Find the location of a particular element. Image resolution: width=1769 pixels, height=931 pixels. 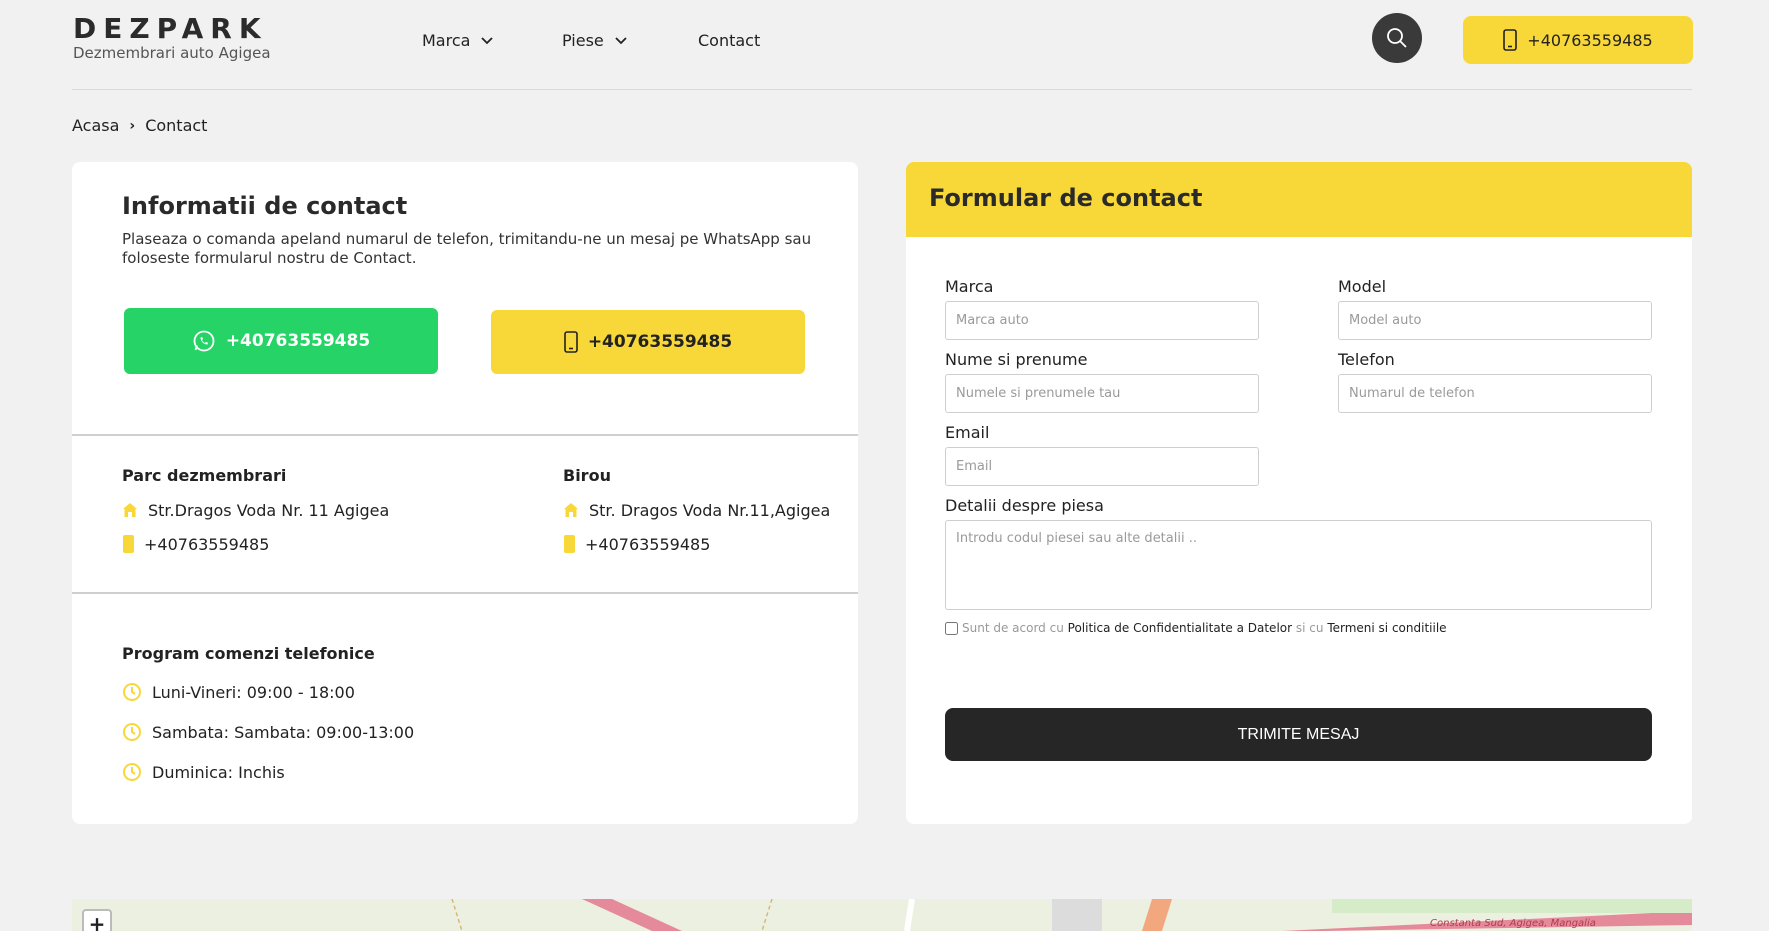

site-logo: DEZPARK Dezmembrari auto Agigea is located at coordinates (172, 37).